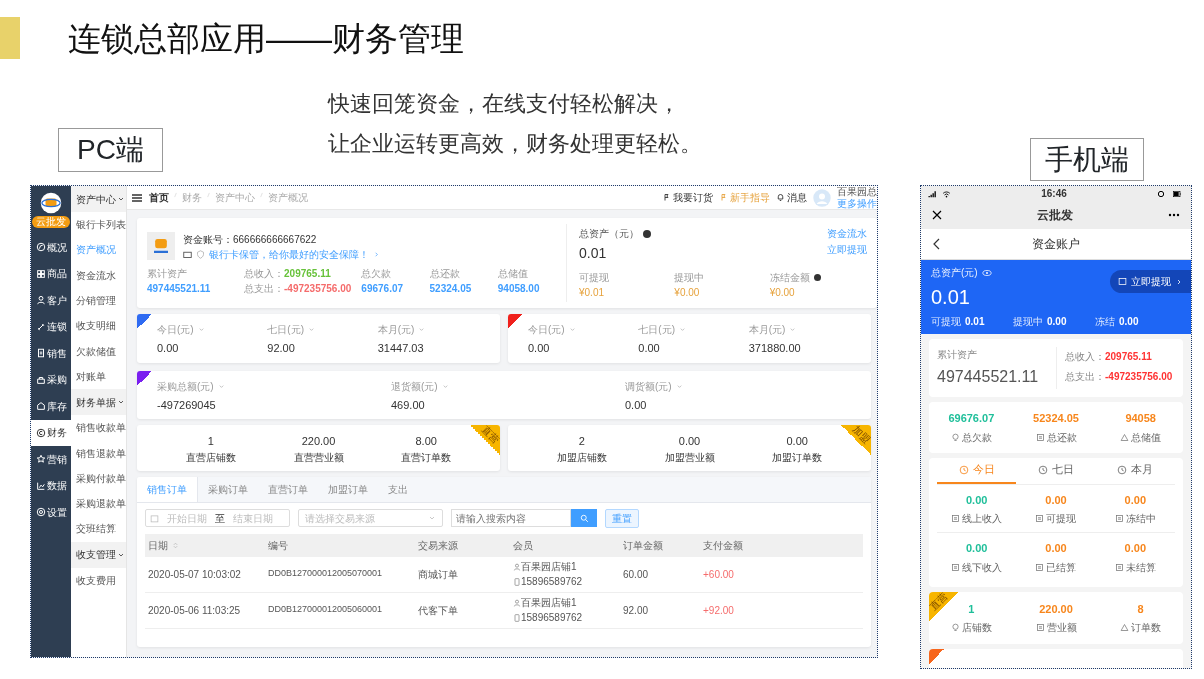 Image resolution: width=1204 pixels, height=679 pixels. Describe the element at coordinates (438, 610) in the screenshot. I see `table-cell-text: 代客下单` at that location.